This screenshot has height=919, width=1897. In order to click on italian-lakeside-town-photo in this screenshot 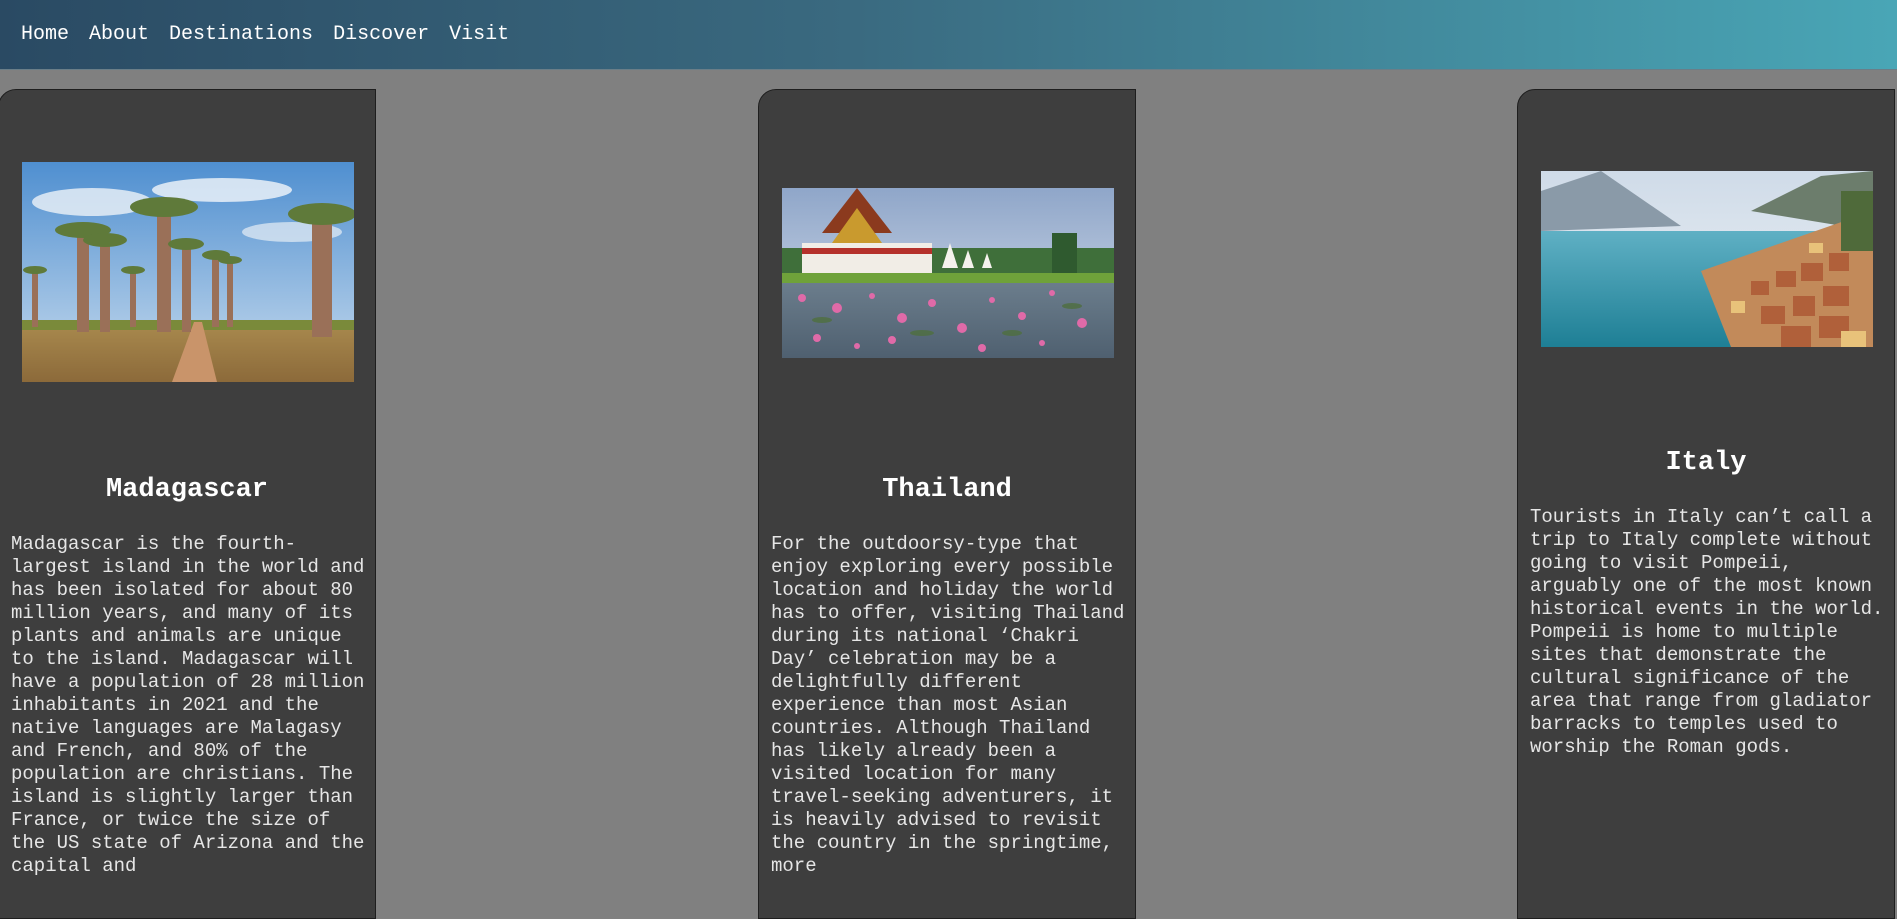, I will do `click(1707, 259)`.